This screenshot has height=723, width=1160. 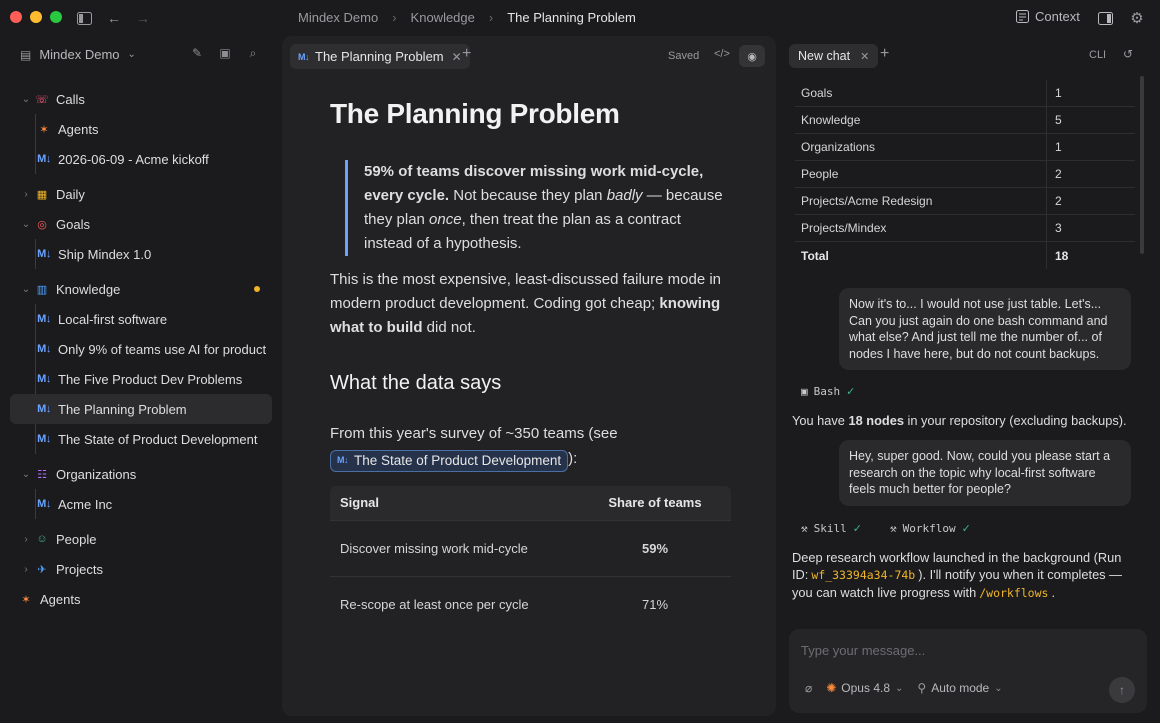 What do you see at coordinates (965, 228) in the screenshot?
I see `table-row: Projects/Mindex 3` at bounding box center [965, 228].